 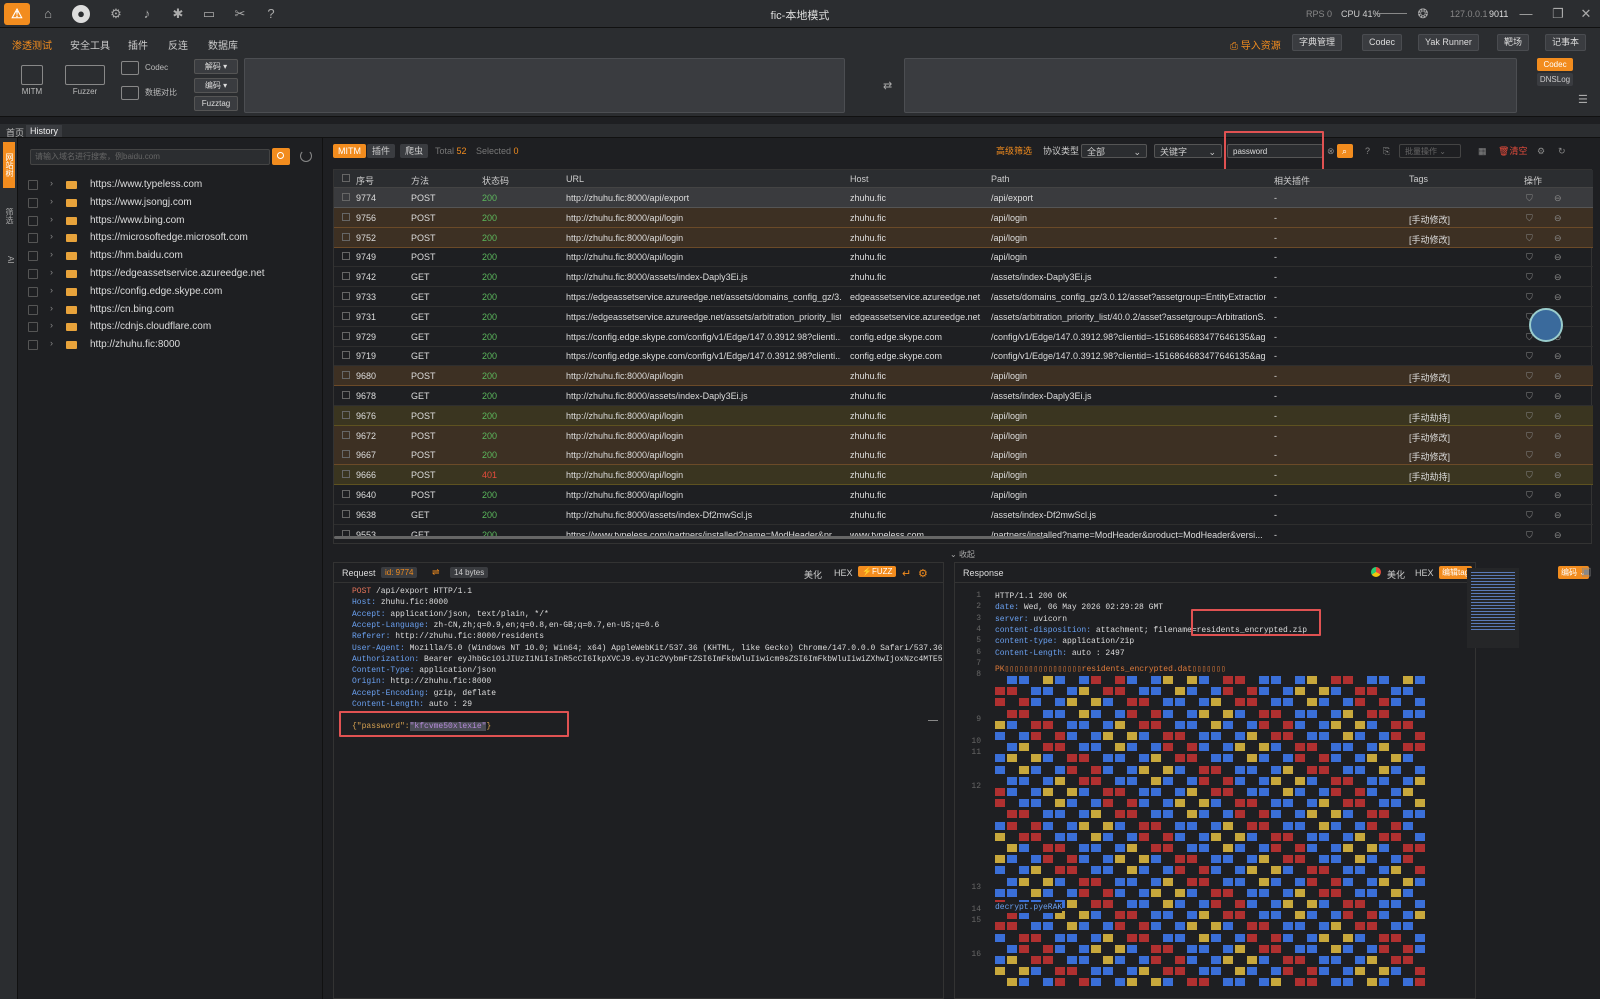 What do you see at coordinates (414, 151) in the screenshot?
I see `crawler-filter-tab: 爬虫` at bounding box center [414, 151].